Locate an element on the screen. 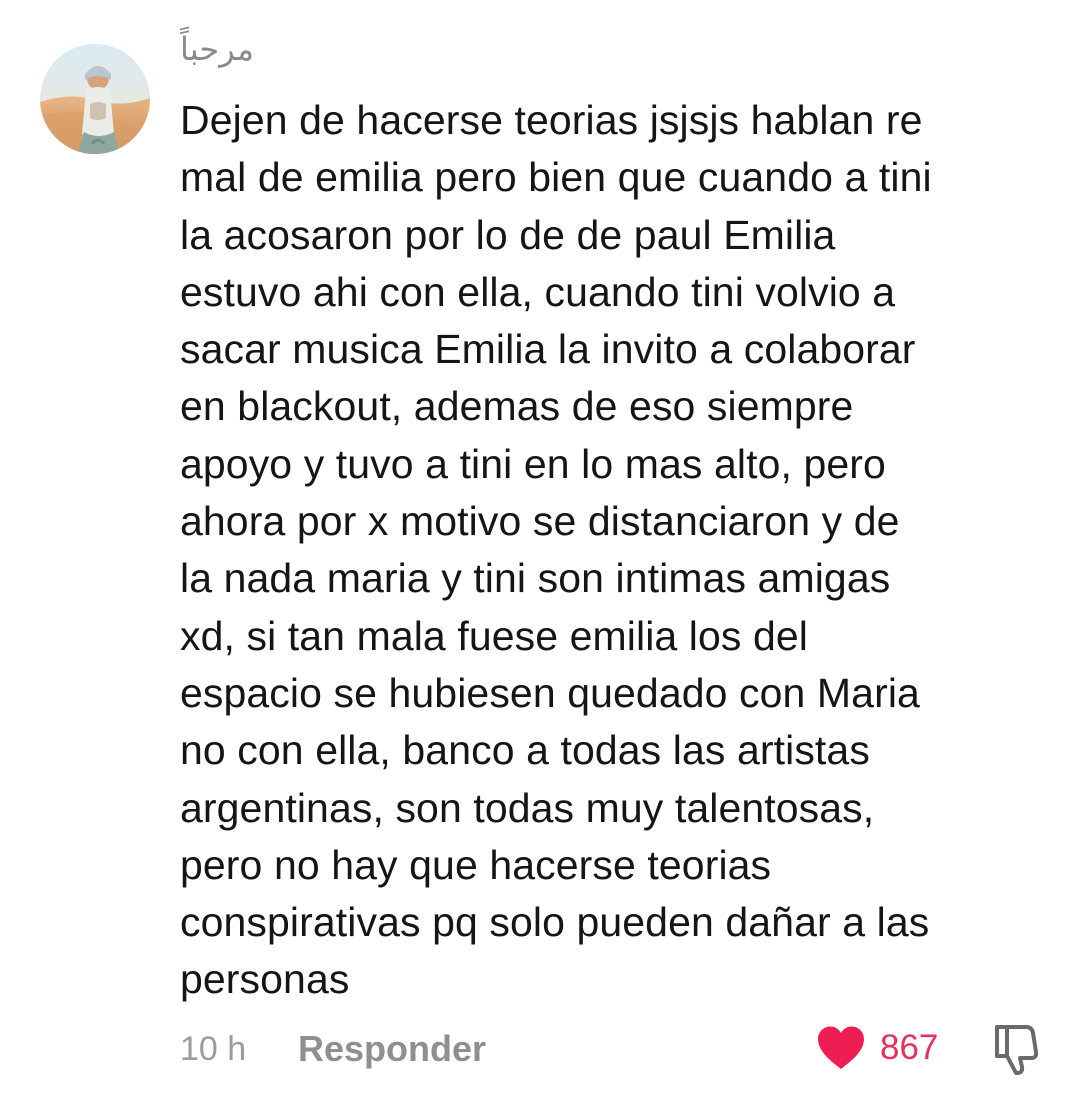 Image resolution: width=1080 pixels, height=1097 pixels. timestamp: 10 h is located at coordinates (213, 1049).